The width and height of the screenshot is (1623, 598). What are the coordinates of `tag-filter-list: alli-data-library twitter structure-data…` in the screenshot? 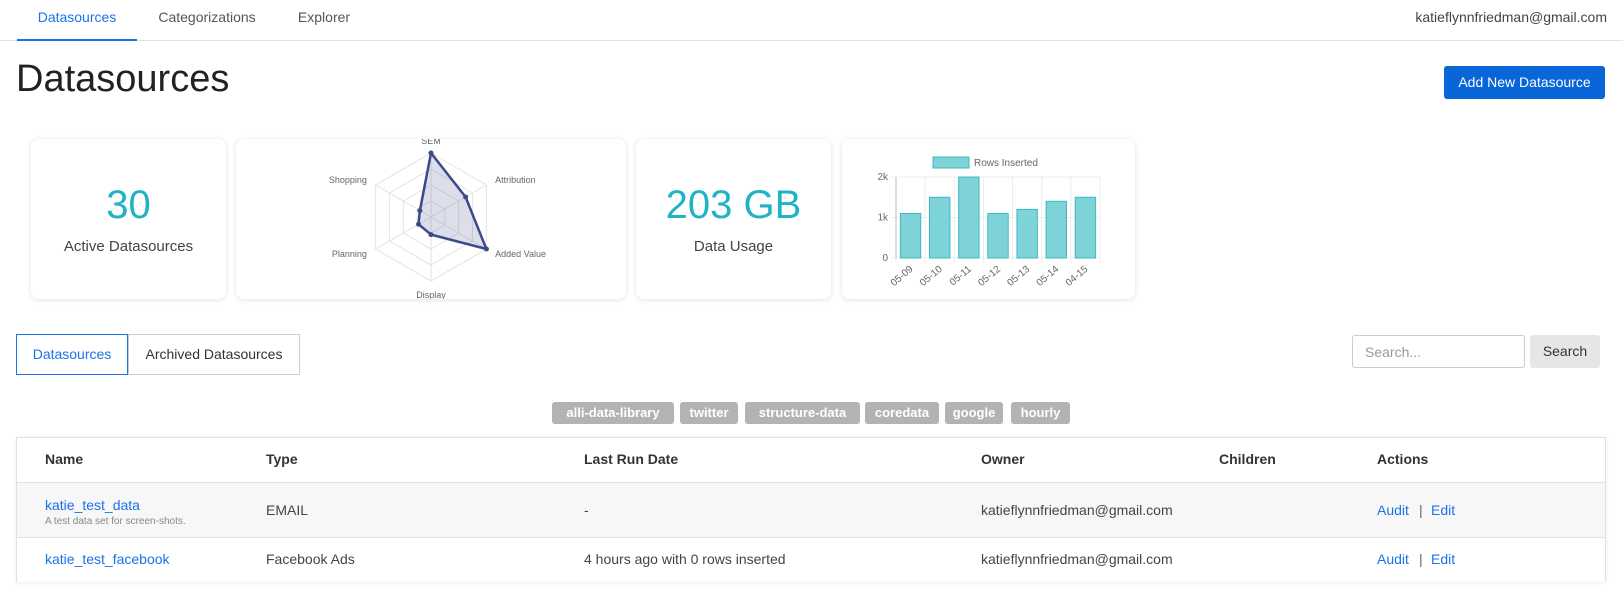 It's located at (811, 413).